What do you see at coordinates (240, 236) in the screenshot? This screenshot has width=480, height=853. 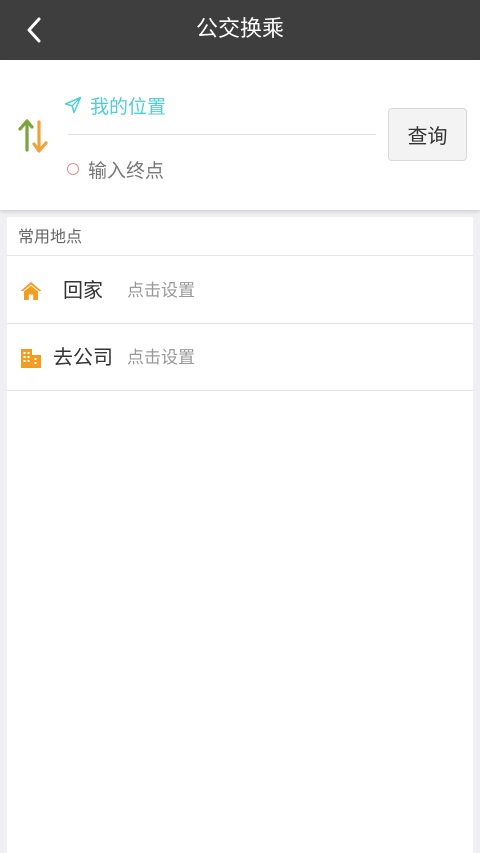 I see `frequent-places-header: 常用地点` at bounding box center [240, 236].